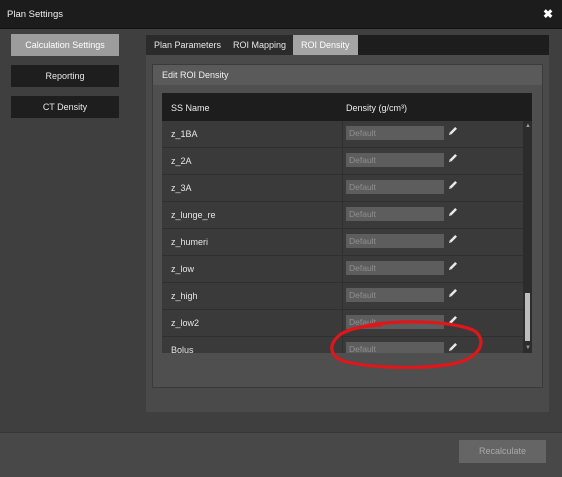 The image size is (562, 477). What do you see at coordinates (325, 45) in the screenshot?
I see `tab-roi-density: ROI Density` at bounding box center [325, 45].